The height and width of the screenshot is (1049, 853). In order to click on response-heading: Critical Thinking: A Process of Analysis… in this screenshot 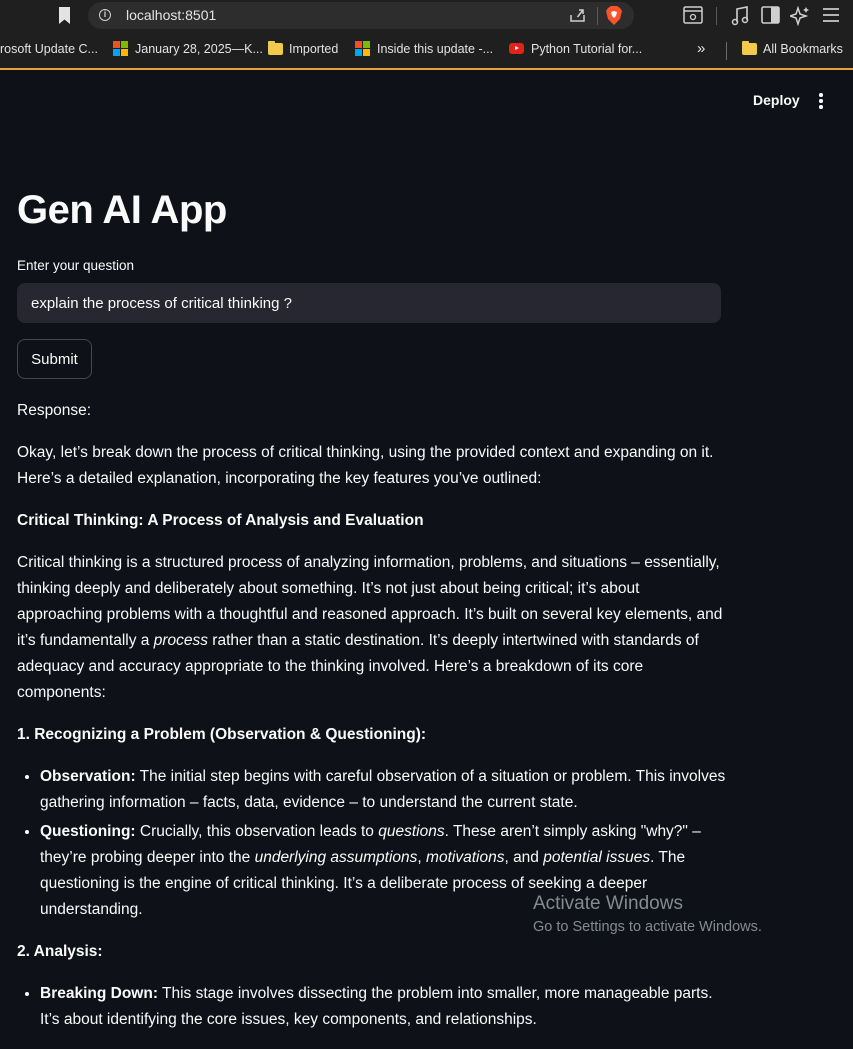, I will do `click(220, 520)`.